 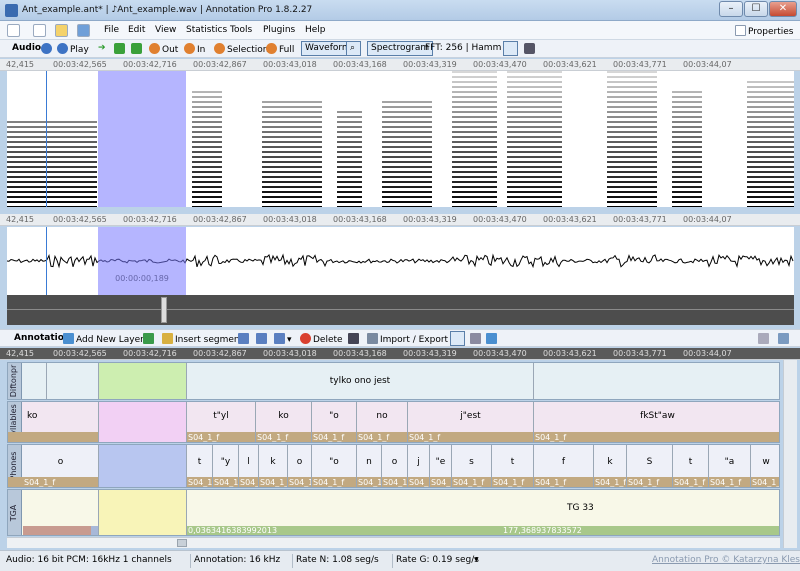 What do you see at coordinates (411, 339) in the screenshot?
I see `import-export-dropdown: Import / Export ▾` at bounding box center [411, 339].